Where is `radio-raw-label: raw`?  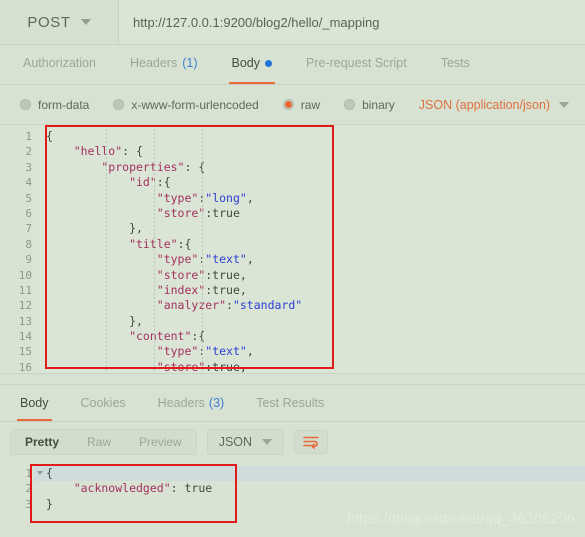 radio-raw-label: raw is located at coordinates (310, 104).